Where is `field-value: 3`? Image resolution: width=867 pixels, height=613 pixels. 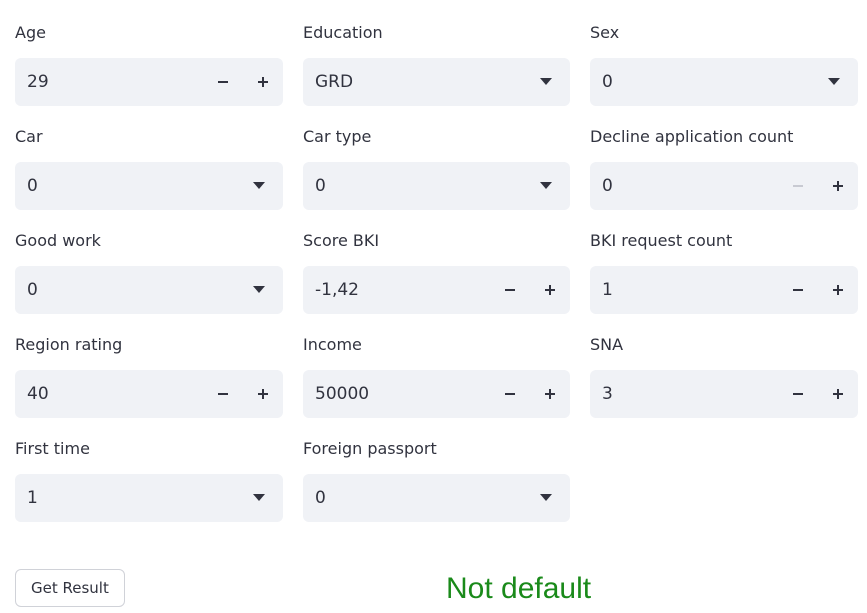 field-value: 3 is located at coordinates (684, 394).